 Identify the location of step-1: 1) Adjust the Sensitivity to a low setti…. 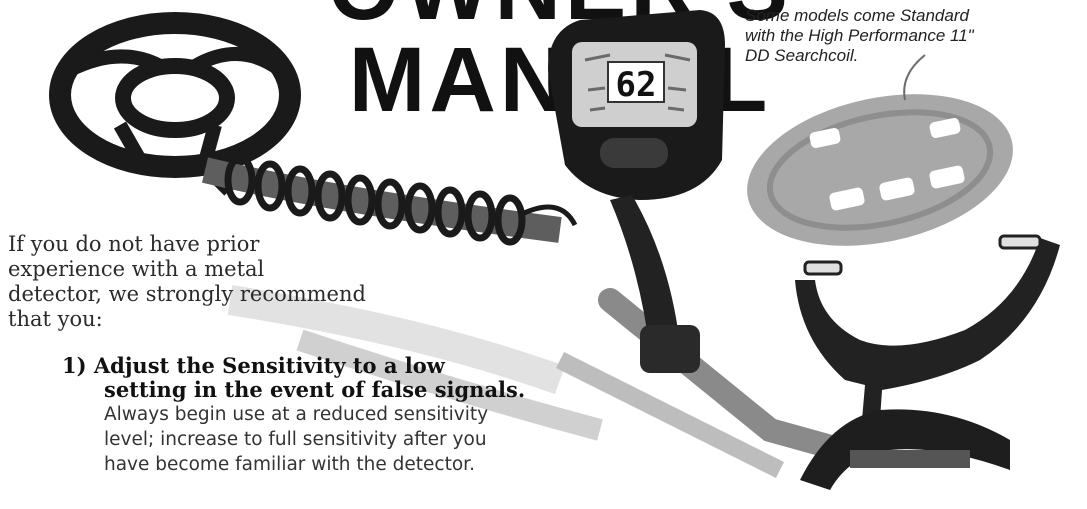
(294, 415).